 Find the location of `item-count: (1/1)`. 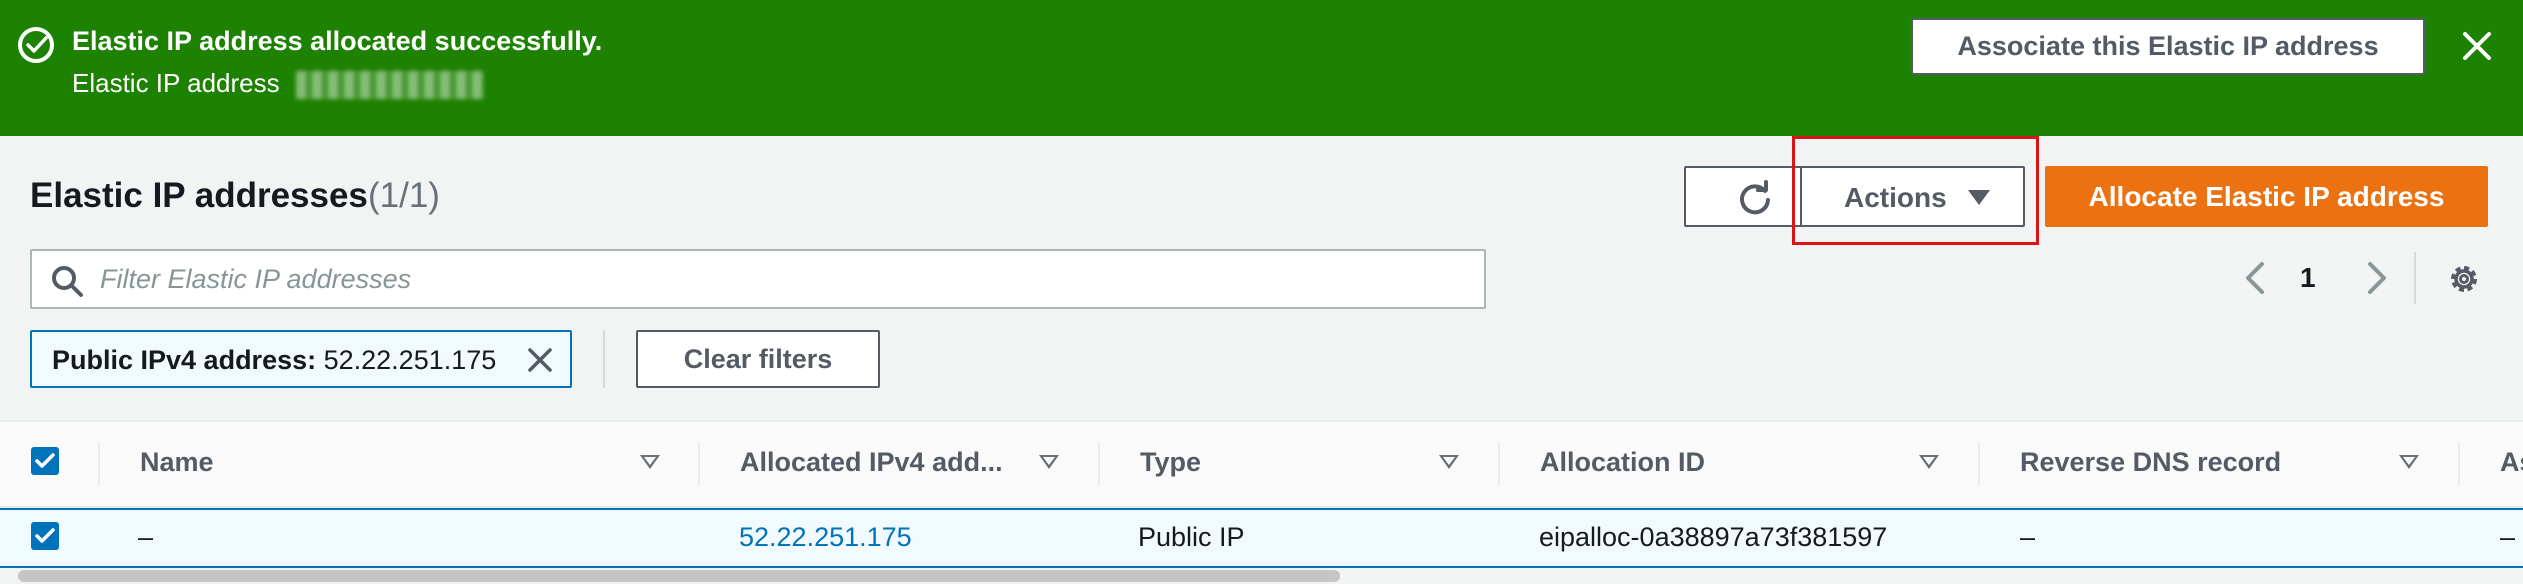

item-count: (1/1) is located at coordinates (404, 195).